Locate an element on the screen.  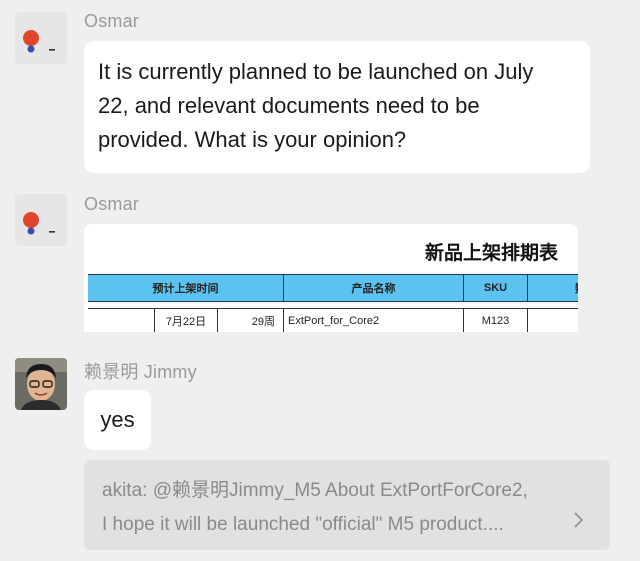
sheet-title: 新品上架排期表 is located at coordinates (491, 253).